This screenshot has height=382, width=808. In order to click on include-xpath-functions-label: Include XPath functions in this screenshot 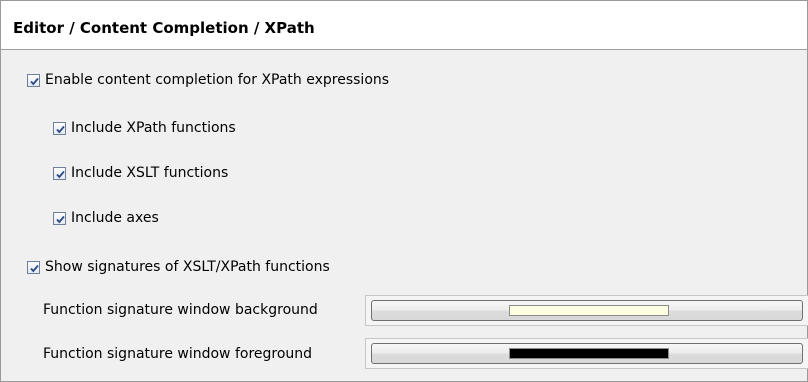, I will do `click(153, 128)`.